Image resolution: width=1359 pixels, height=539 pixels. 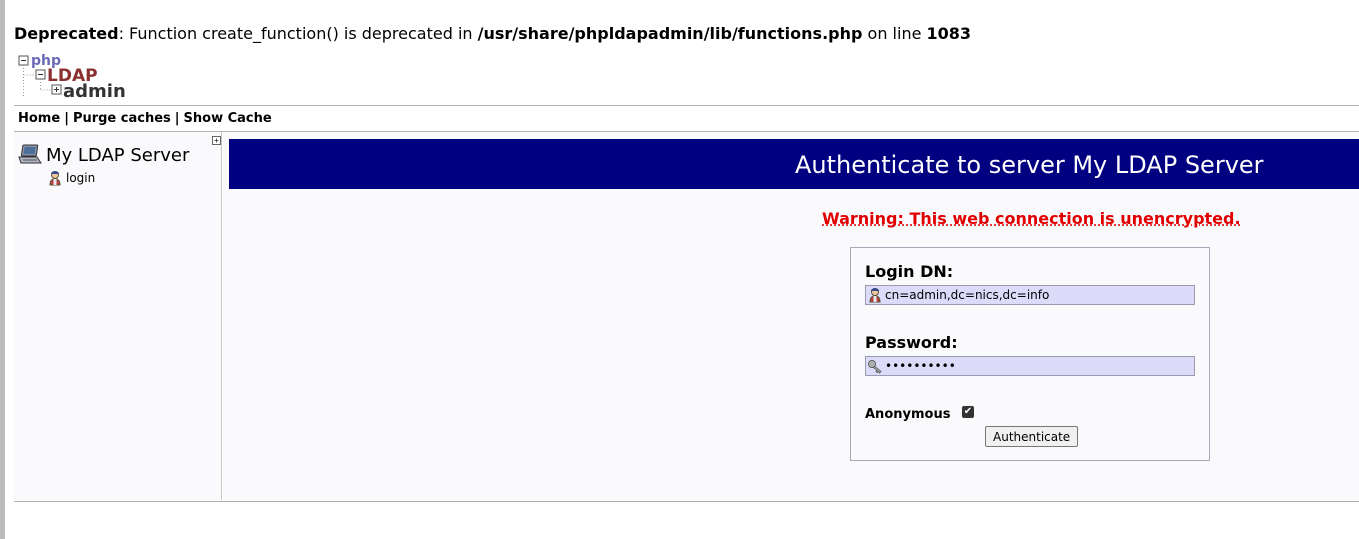 What do you see at coordinates (1029, 165) in the screenshot?
I see `page-title: Authenticate to server My LDAP Server` at bounding box center [1029, 165].